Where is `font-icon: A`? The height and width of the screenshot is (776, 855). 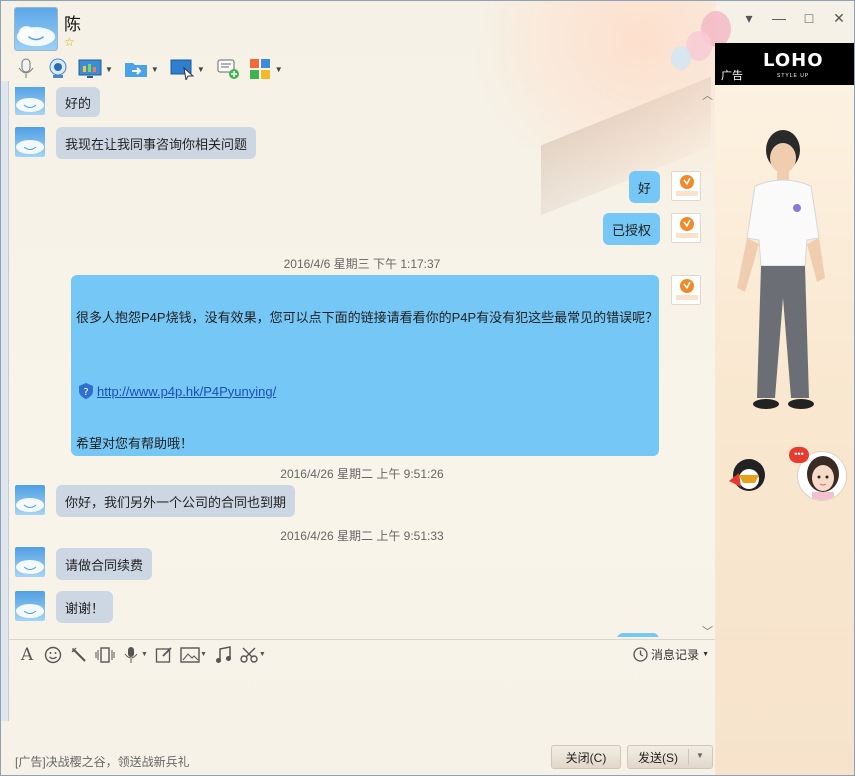 font-icon: A is located at coordinates (27, 655).